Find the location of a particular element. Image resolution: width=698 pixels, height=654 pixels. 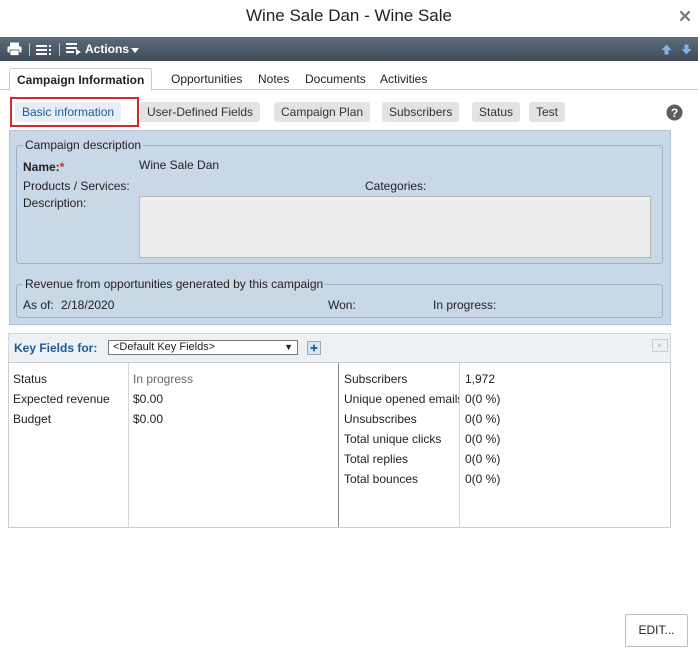

field-label: Unique opened emails is located at coordinates (401, 399).